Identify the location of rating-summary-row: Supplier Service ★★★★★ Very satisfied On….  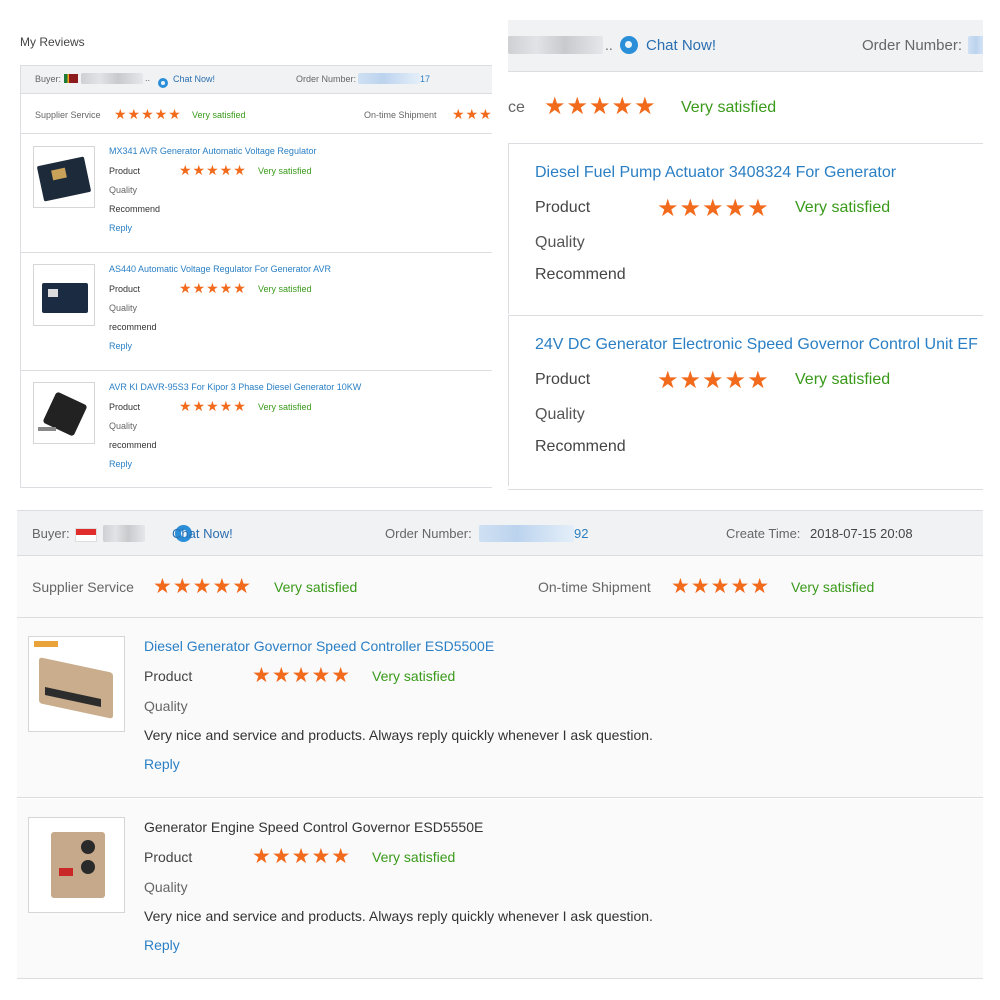
(500, 587).